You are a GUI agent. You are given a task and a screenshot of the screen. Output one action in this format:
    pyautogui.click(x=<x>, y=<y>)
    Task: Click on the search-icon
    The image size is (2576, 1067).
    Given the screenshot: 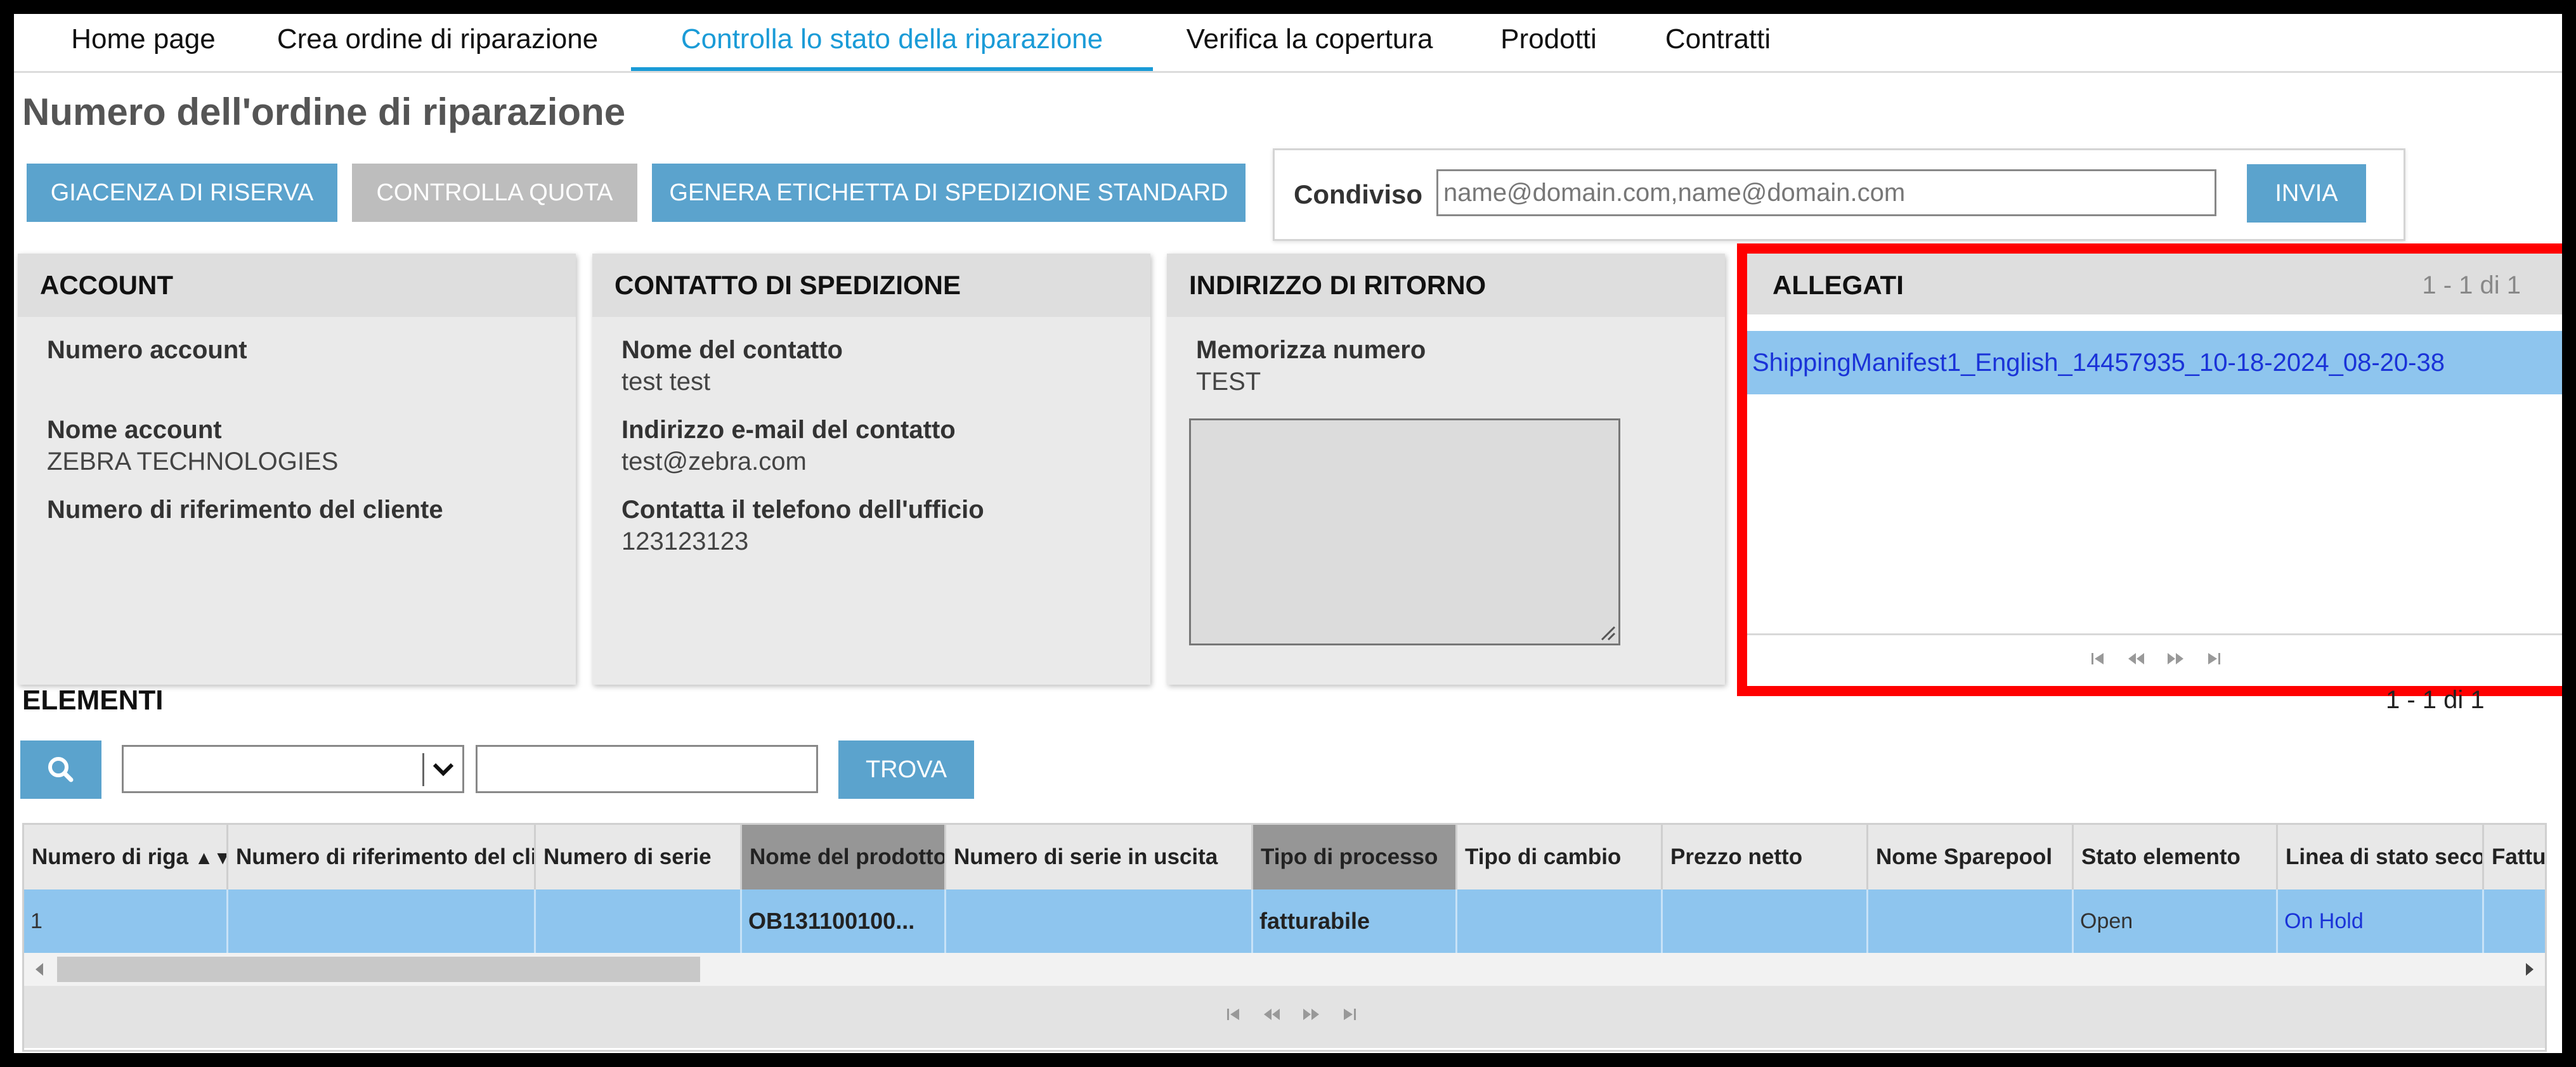 What is the action you would take?
    pyautogui.click(x=61, y=769)
    